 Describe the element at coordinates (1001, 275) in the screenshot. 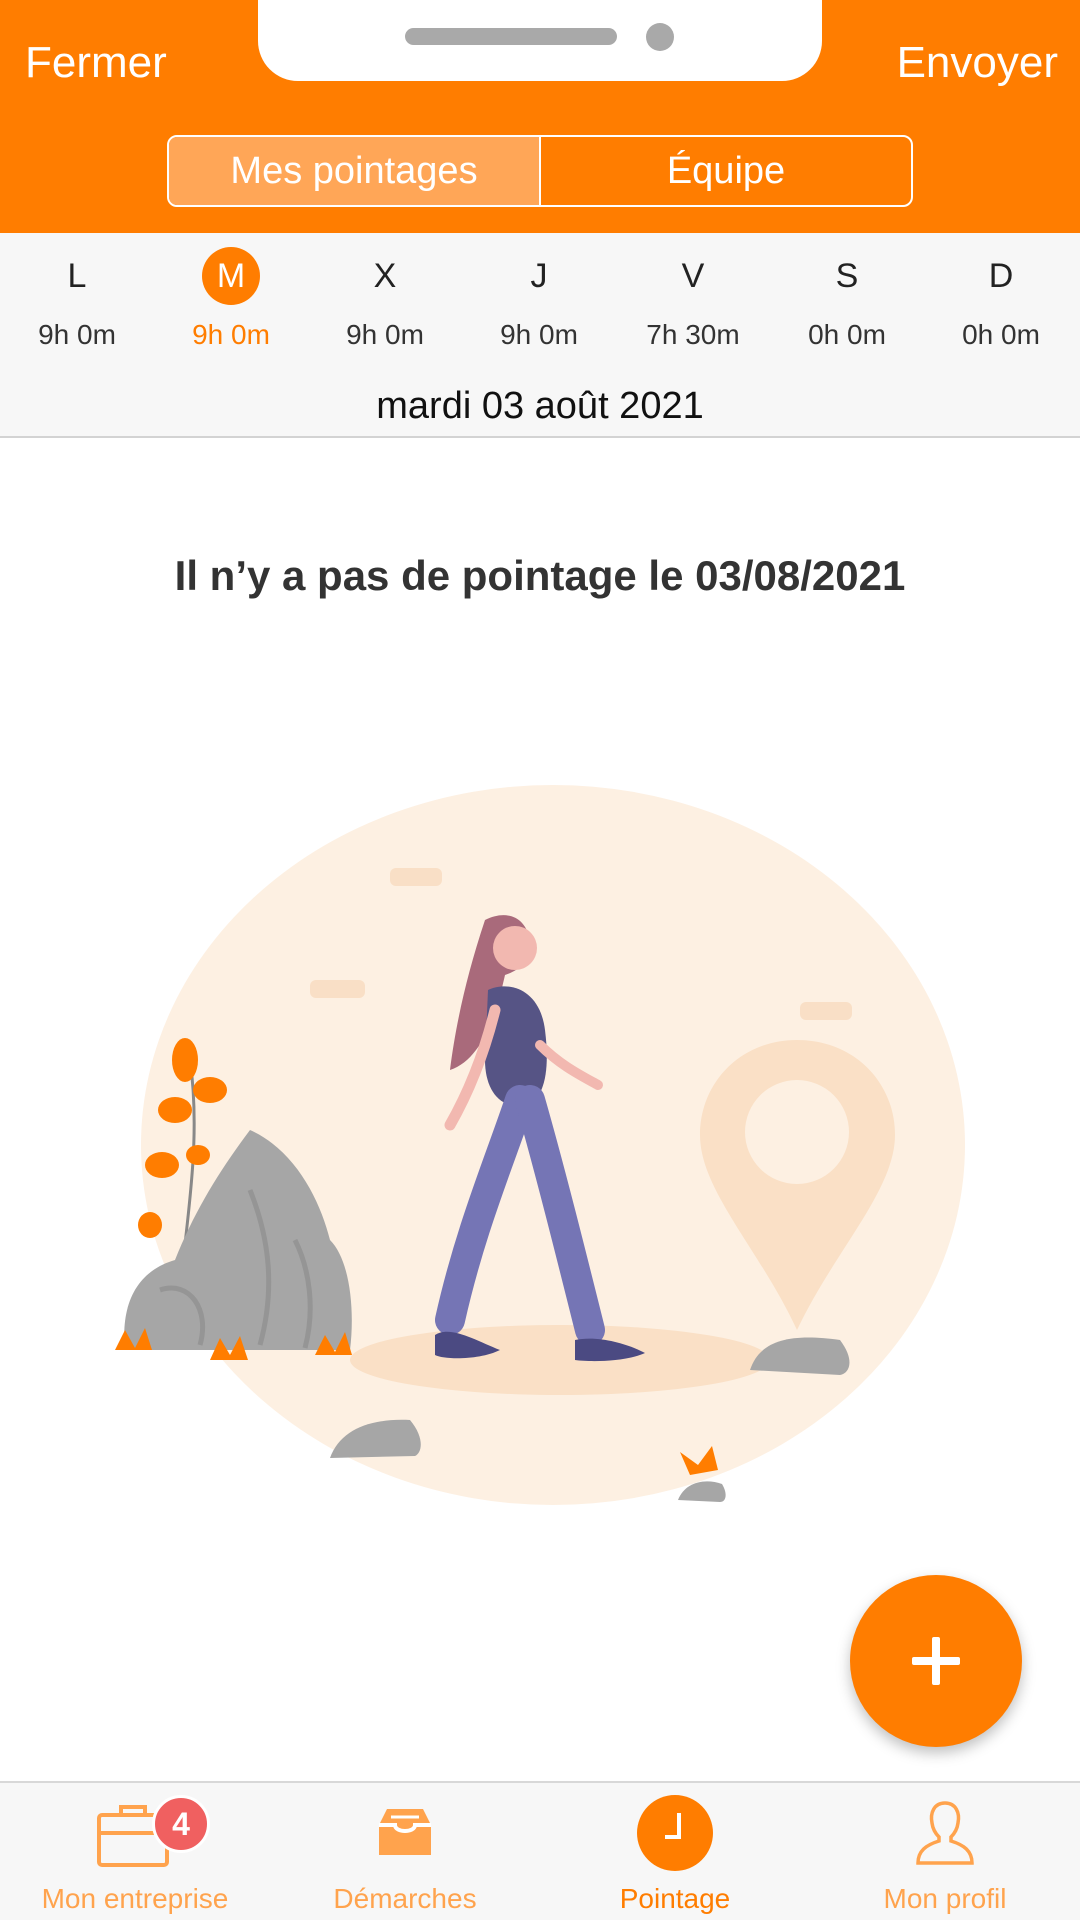

I see `day-letter: D` at that location.